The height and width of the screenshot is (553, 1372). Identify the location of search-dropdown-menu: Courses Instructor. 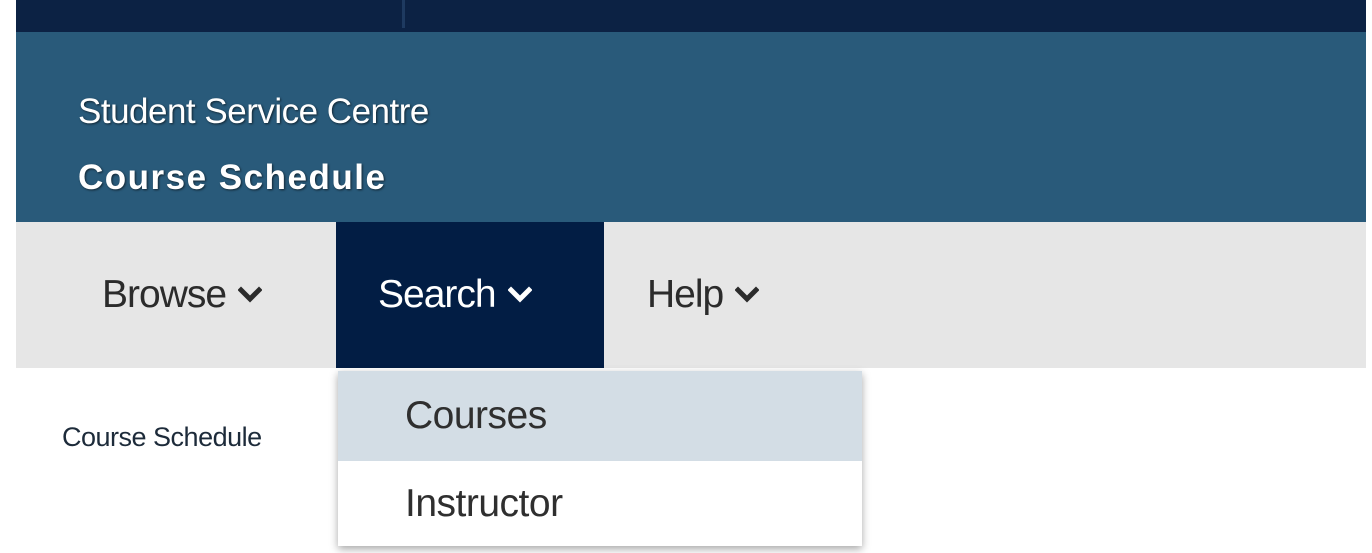
(600, 458).